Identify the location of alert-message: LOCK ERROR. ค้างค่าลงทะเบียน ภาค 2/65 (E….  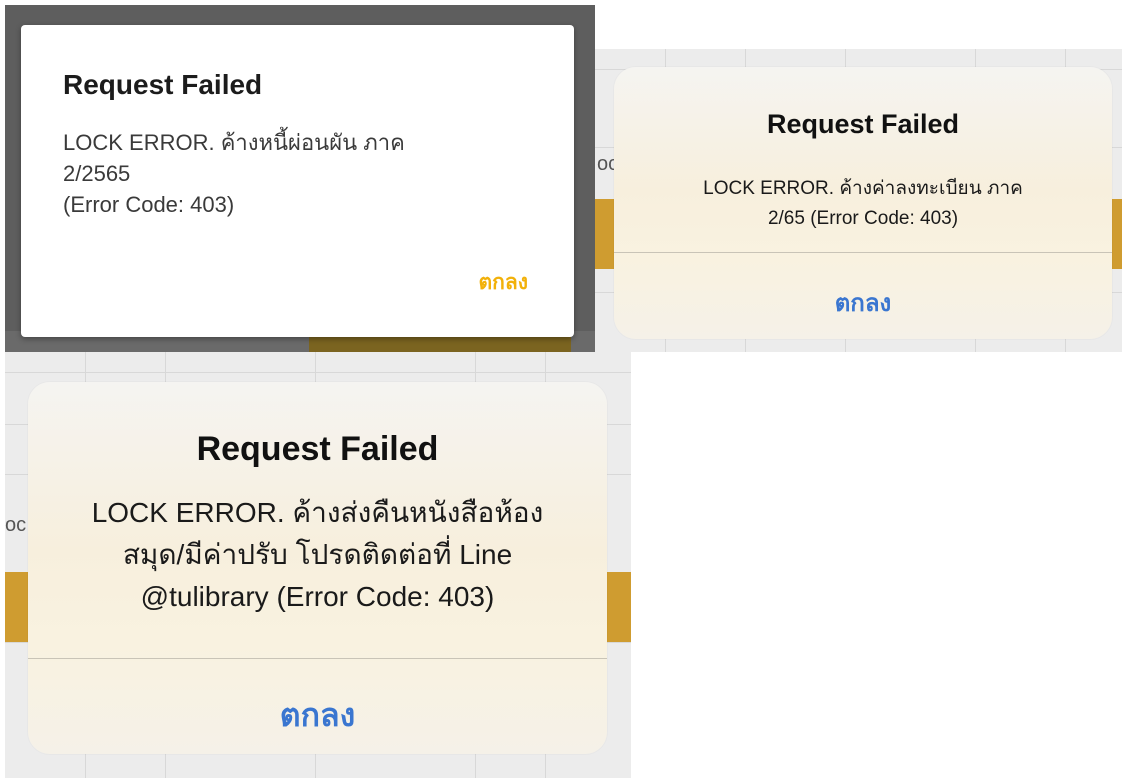
(863, 203).